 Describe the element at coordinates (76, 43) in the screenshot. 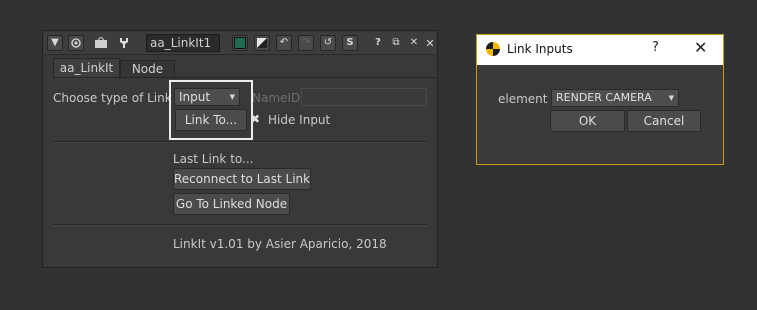

I see `camera-target-icon` at that location.